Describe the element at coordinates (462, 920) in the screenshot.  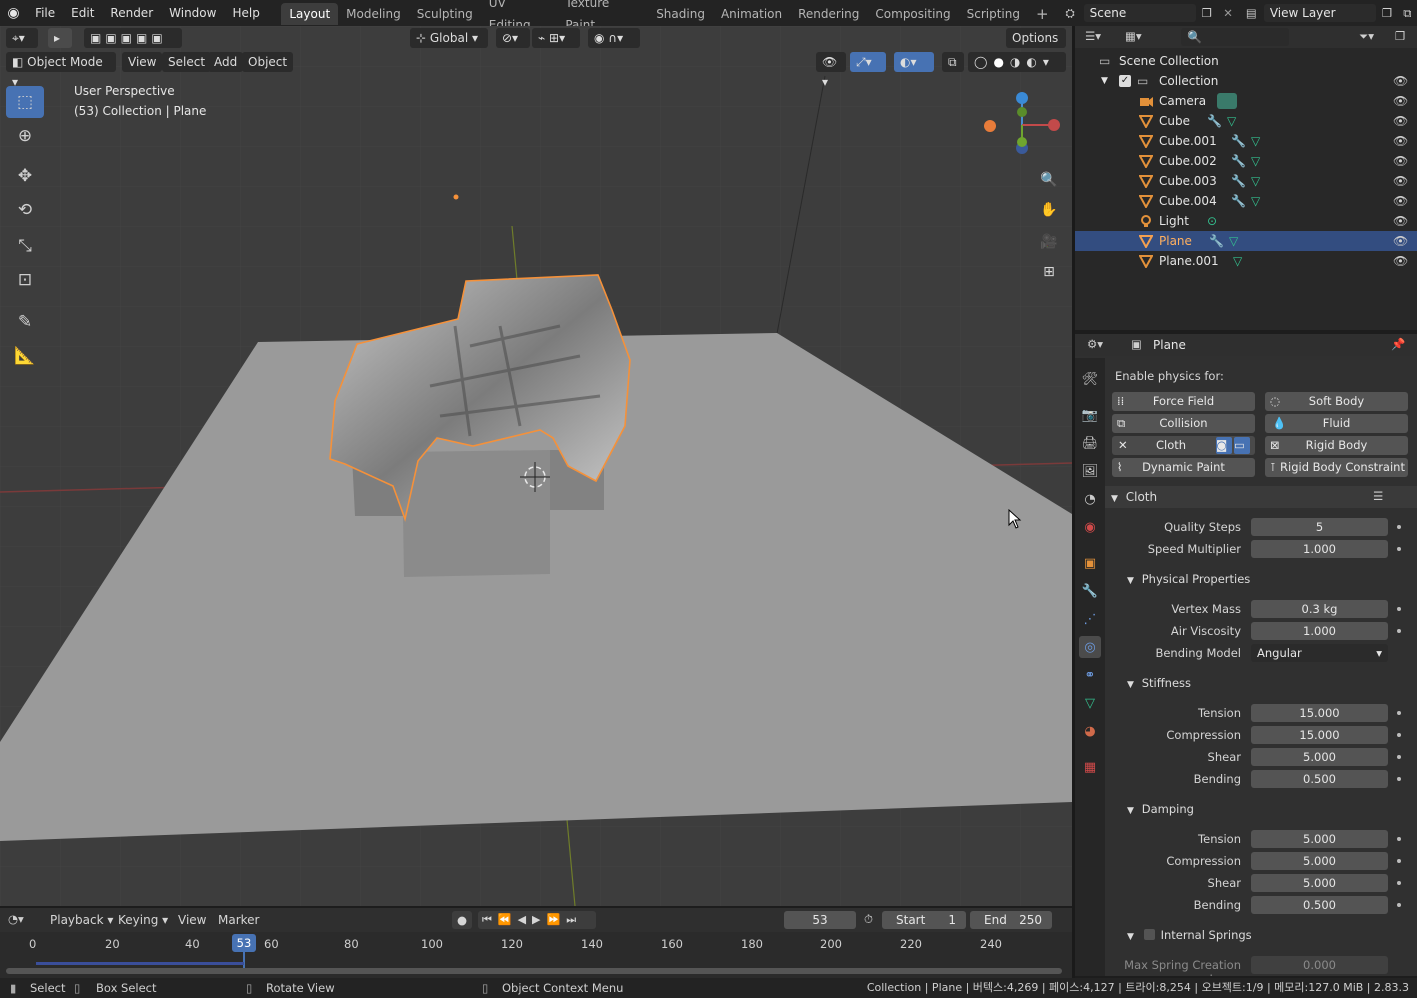
I see `record-button: ●` at that location.